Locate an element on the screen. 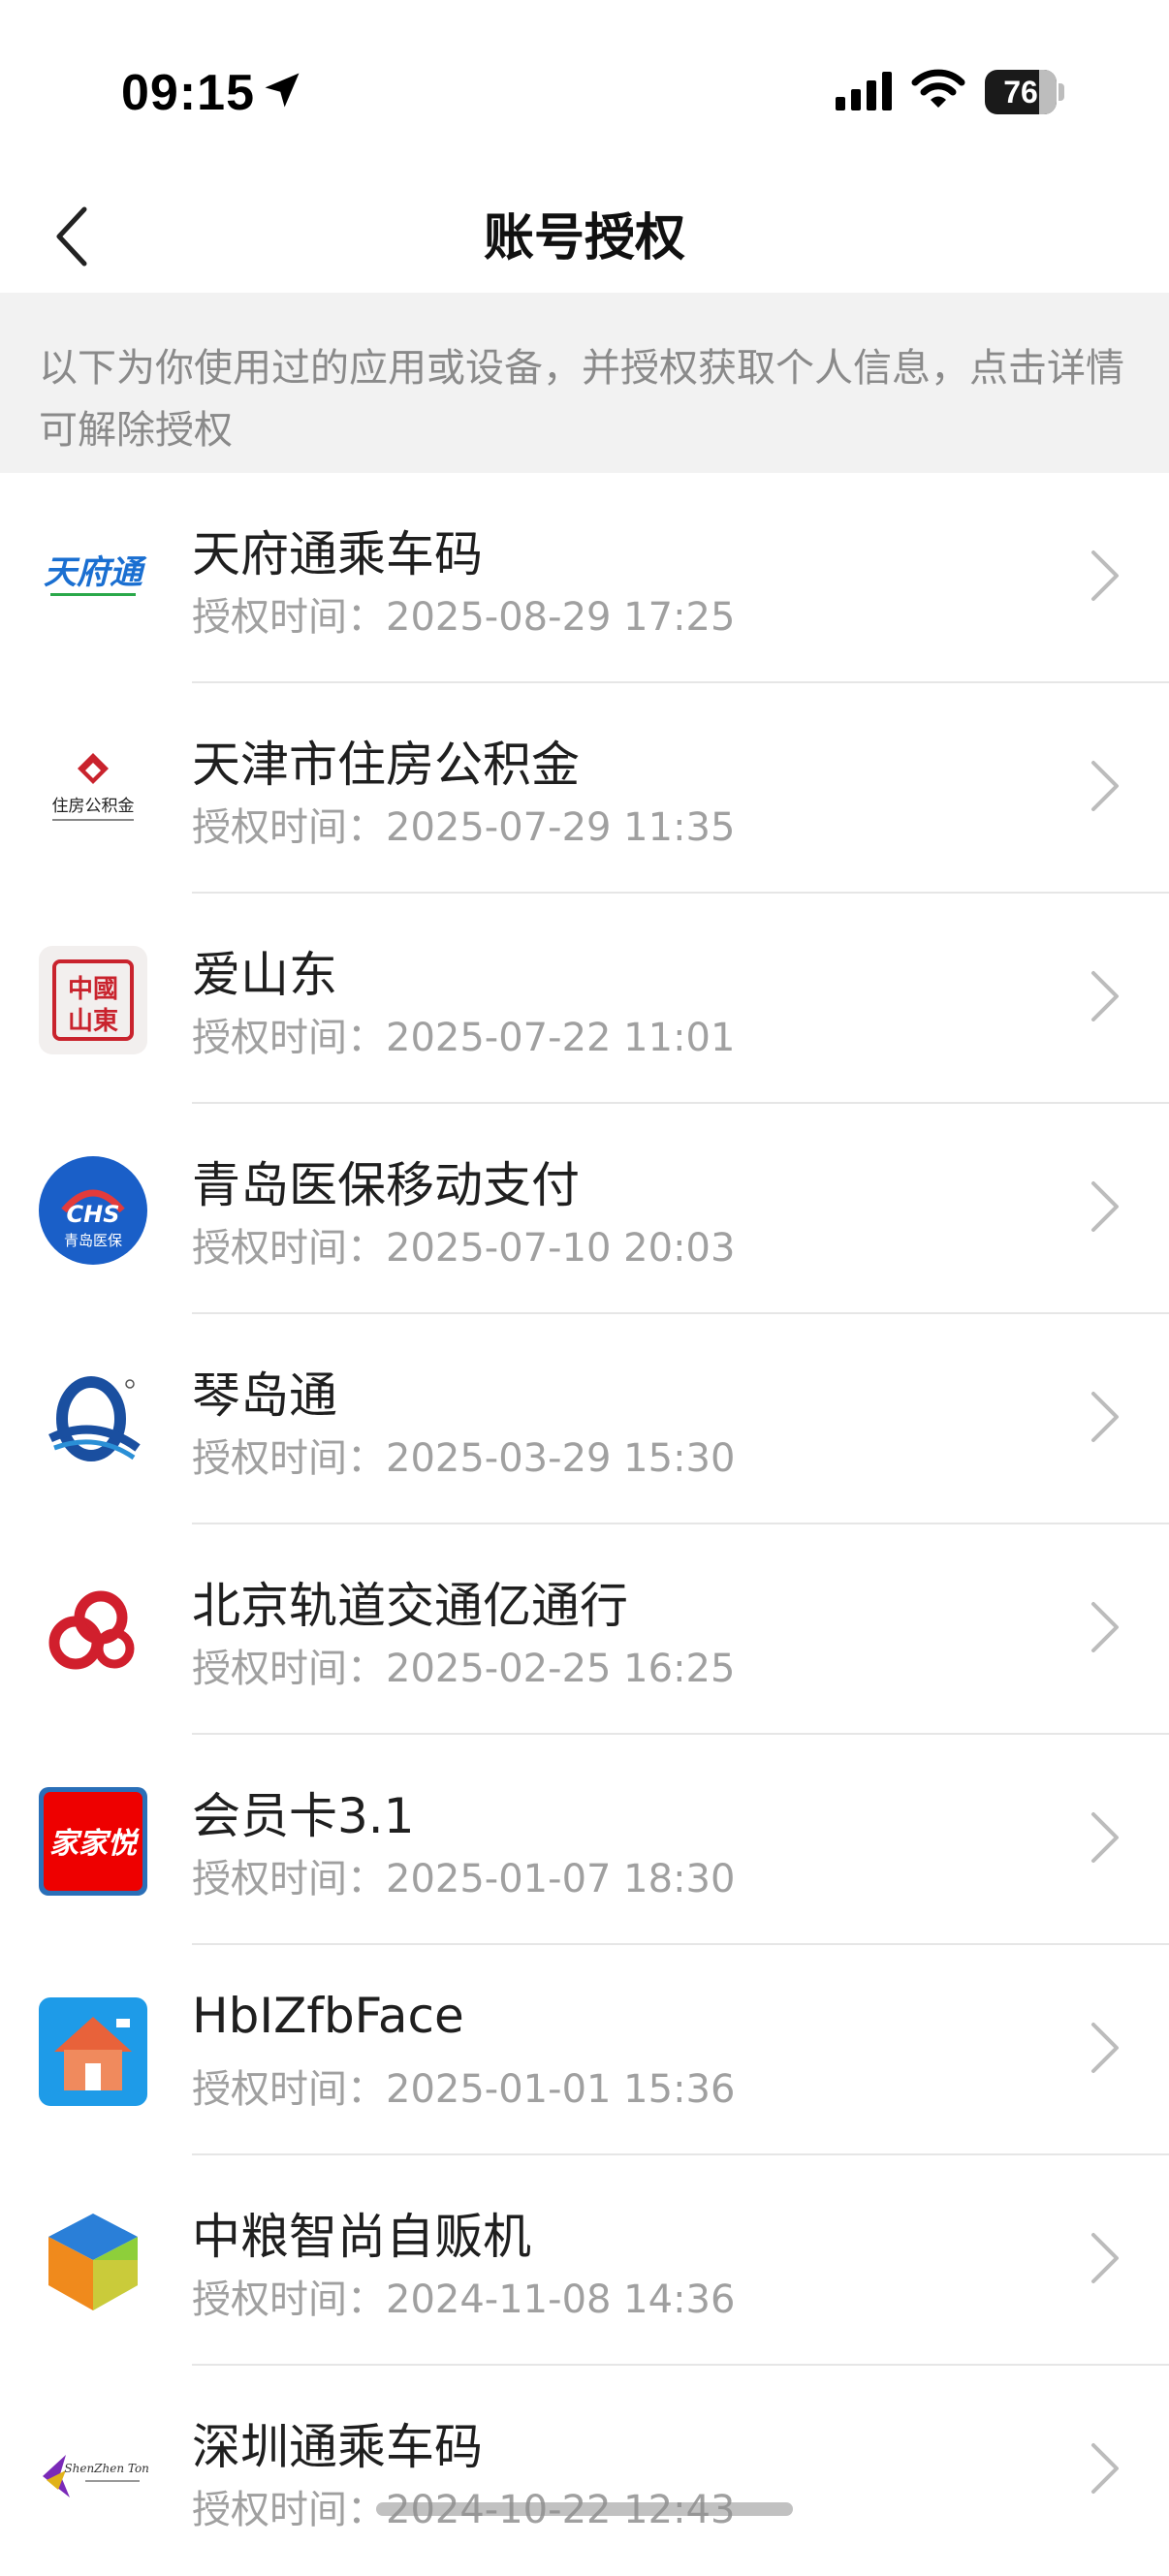 The height and width of the screenshot is (2576, 1169). app-name: 琴岛通 is located at coordinates (264, 1395).